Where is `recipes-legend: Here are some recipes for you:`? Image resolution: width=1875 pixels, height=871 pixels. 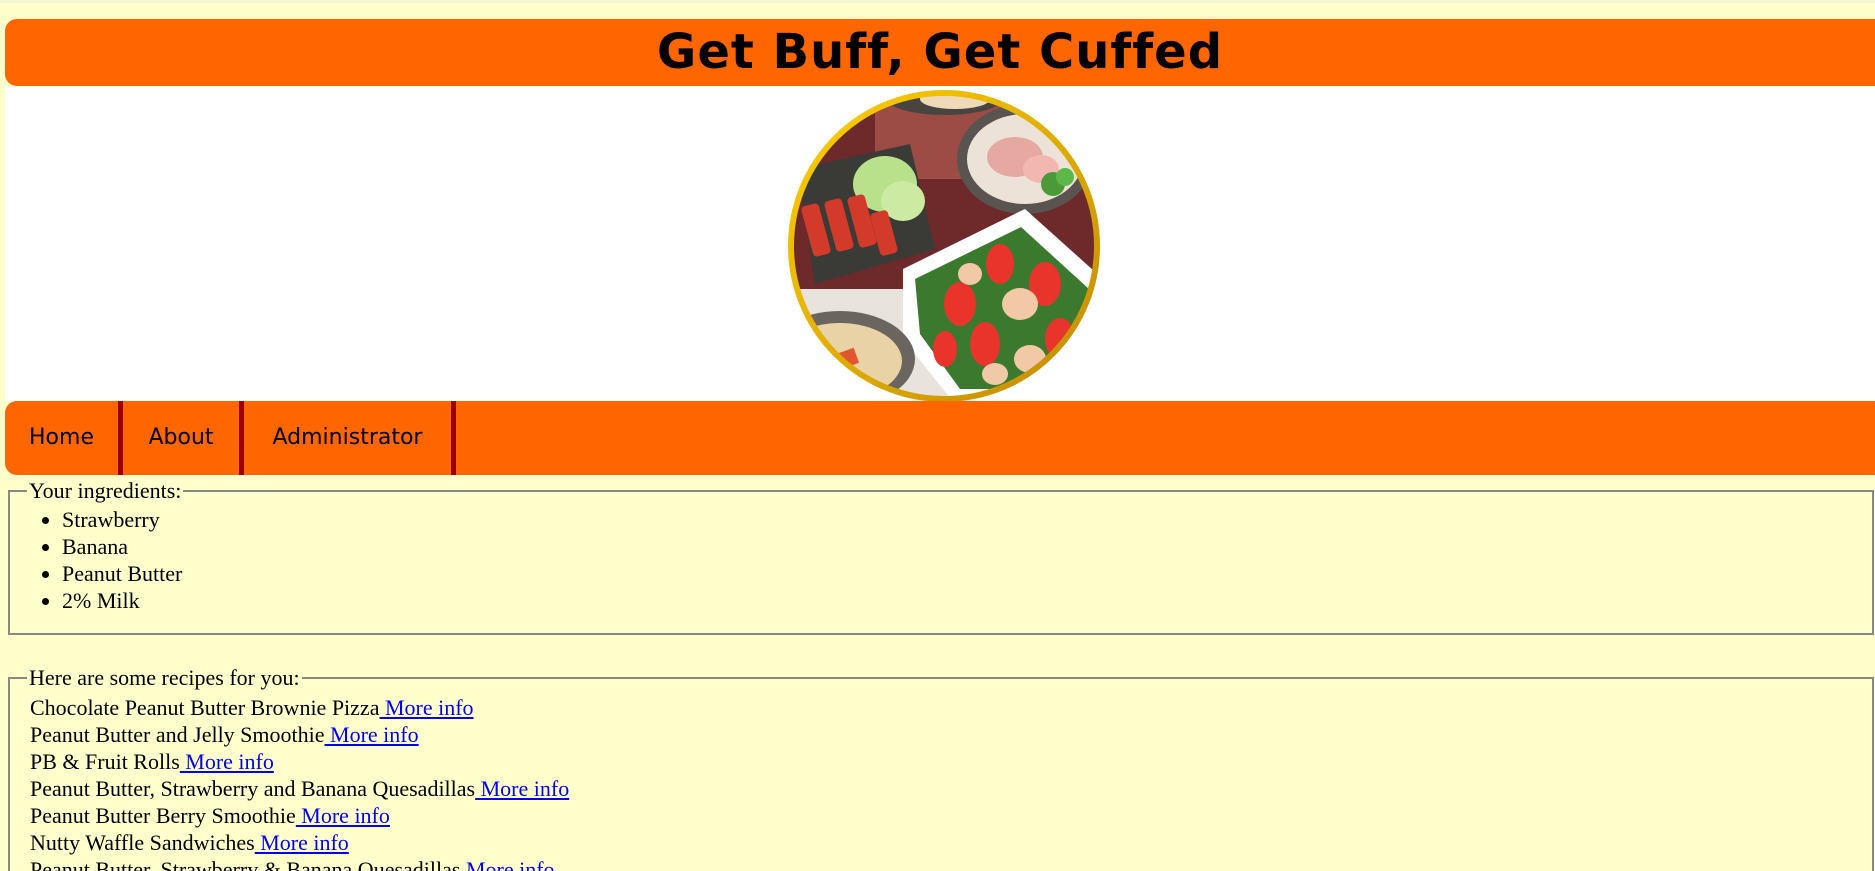 recipes-legend: Here are some recipes for you: is located at coordinates (164, 677).